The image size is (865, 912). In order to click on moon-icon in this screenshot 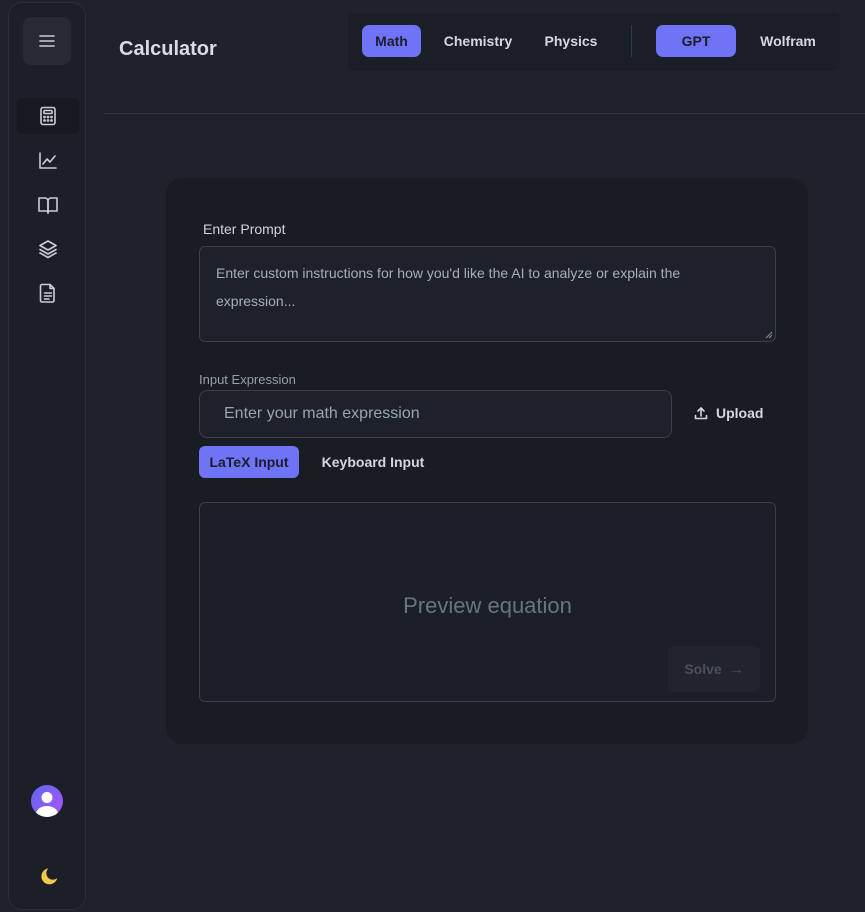, I will do `click(49, 876)`.